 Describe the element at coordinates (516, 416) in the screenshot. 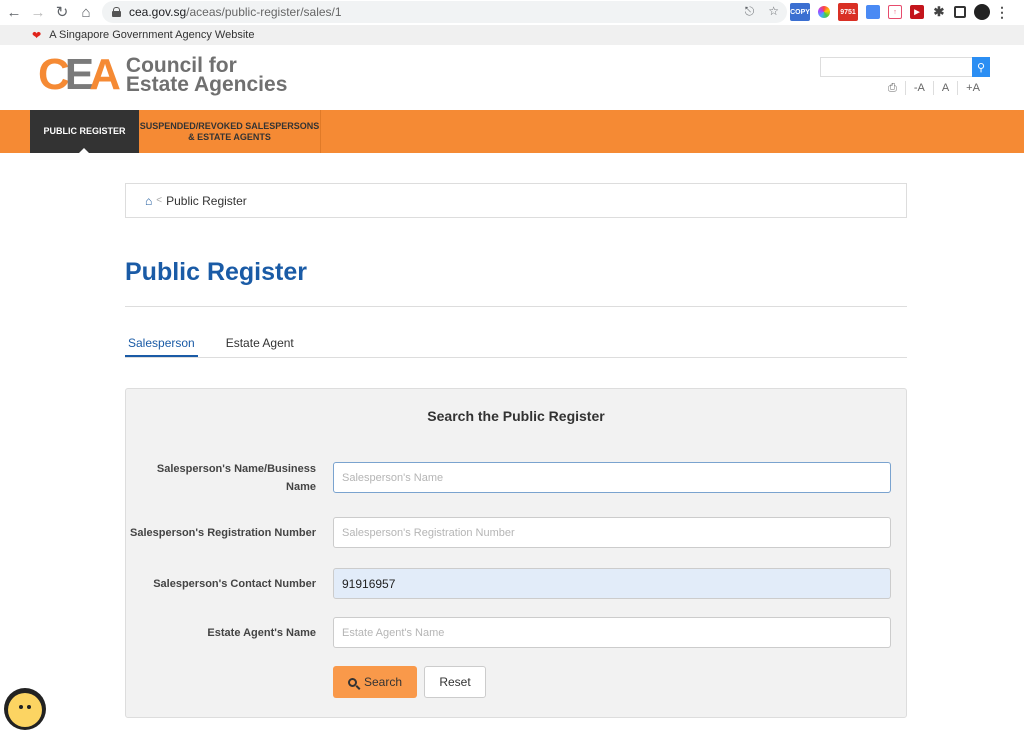

I see `search-panel-title: Search the Public Register` at that location.